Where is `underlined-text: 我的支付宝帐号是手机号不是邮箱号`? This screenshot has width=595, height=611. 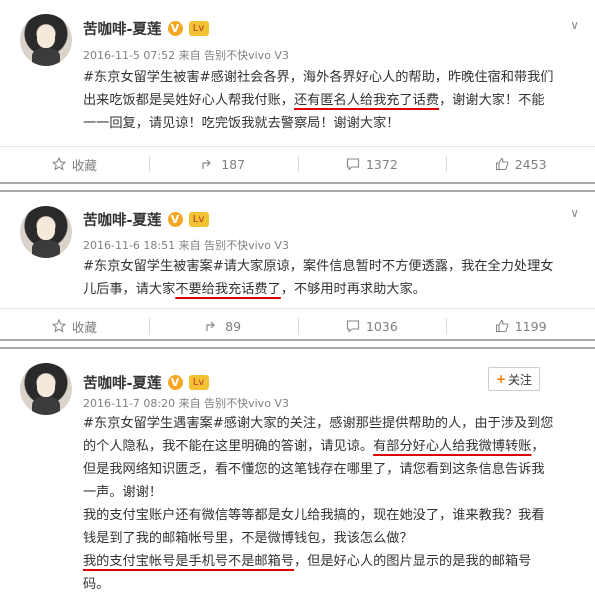
underlined-text: 我的支付宝帐号是手机号不是邮箱号 is located at coordinates (188, 561).